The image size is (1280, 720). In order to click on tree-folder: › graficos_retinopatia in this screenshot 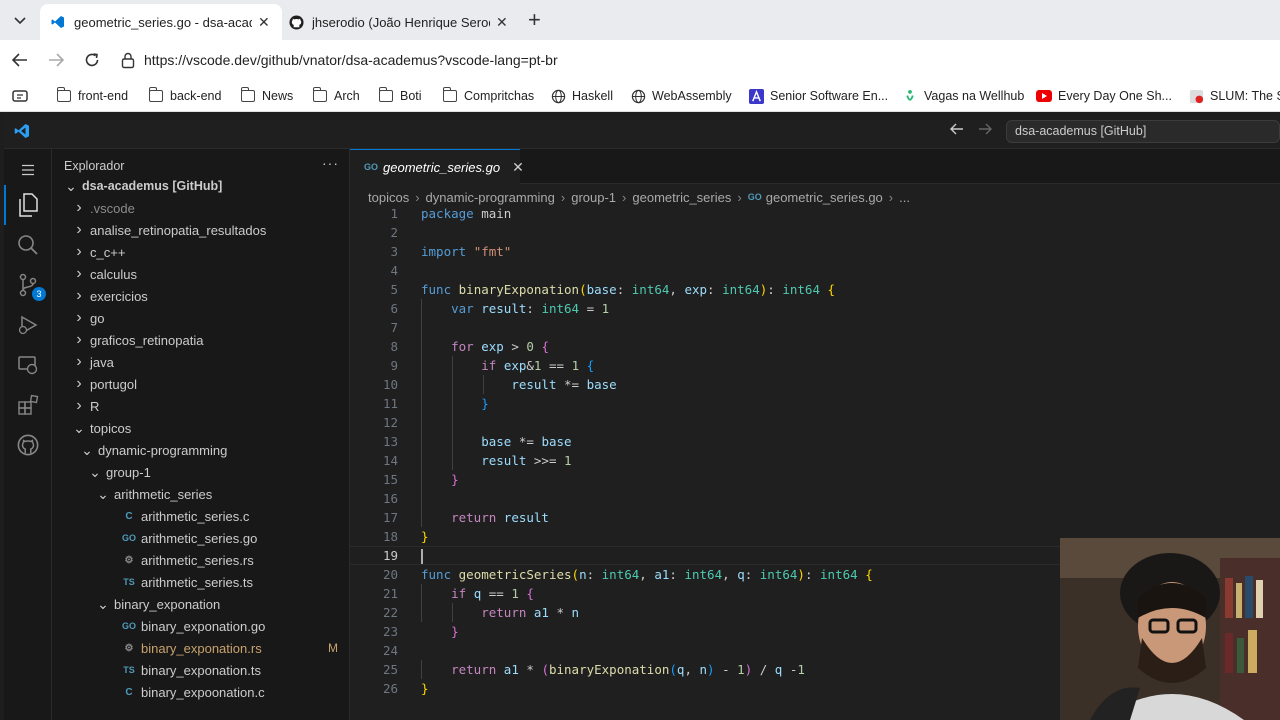, I will do `click(201, 340)`.